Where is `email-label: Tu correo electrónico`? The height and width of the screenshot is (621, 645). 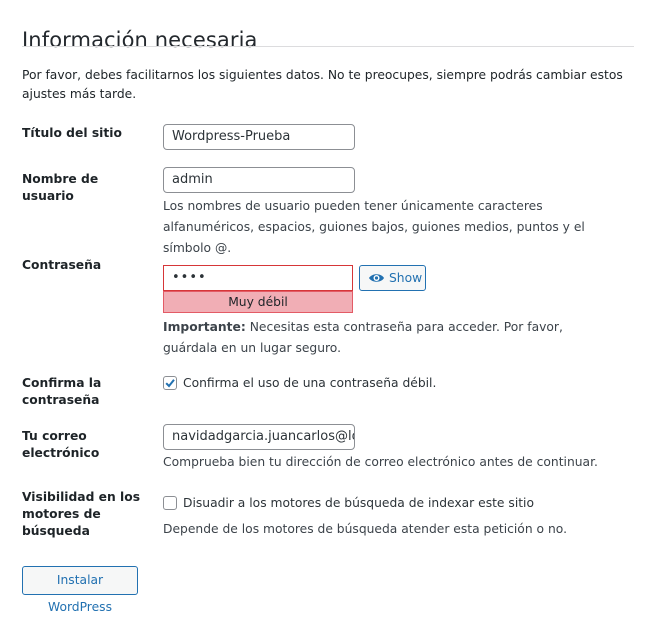
email-label: Tu correo electrónico is located at coordinates (61, 444).